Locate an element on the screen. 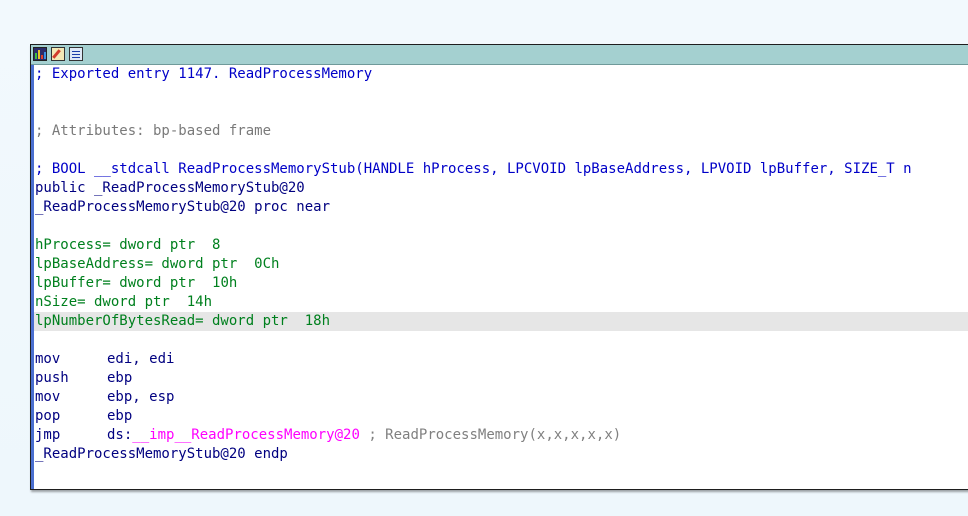 This screenshot has height=516, width=968. proc-declaration: _ReadProcessMemoryStub@20 proc near is located at coordinates (501, 207).